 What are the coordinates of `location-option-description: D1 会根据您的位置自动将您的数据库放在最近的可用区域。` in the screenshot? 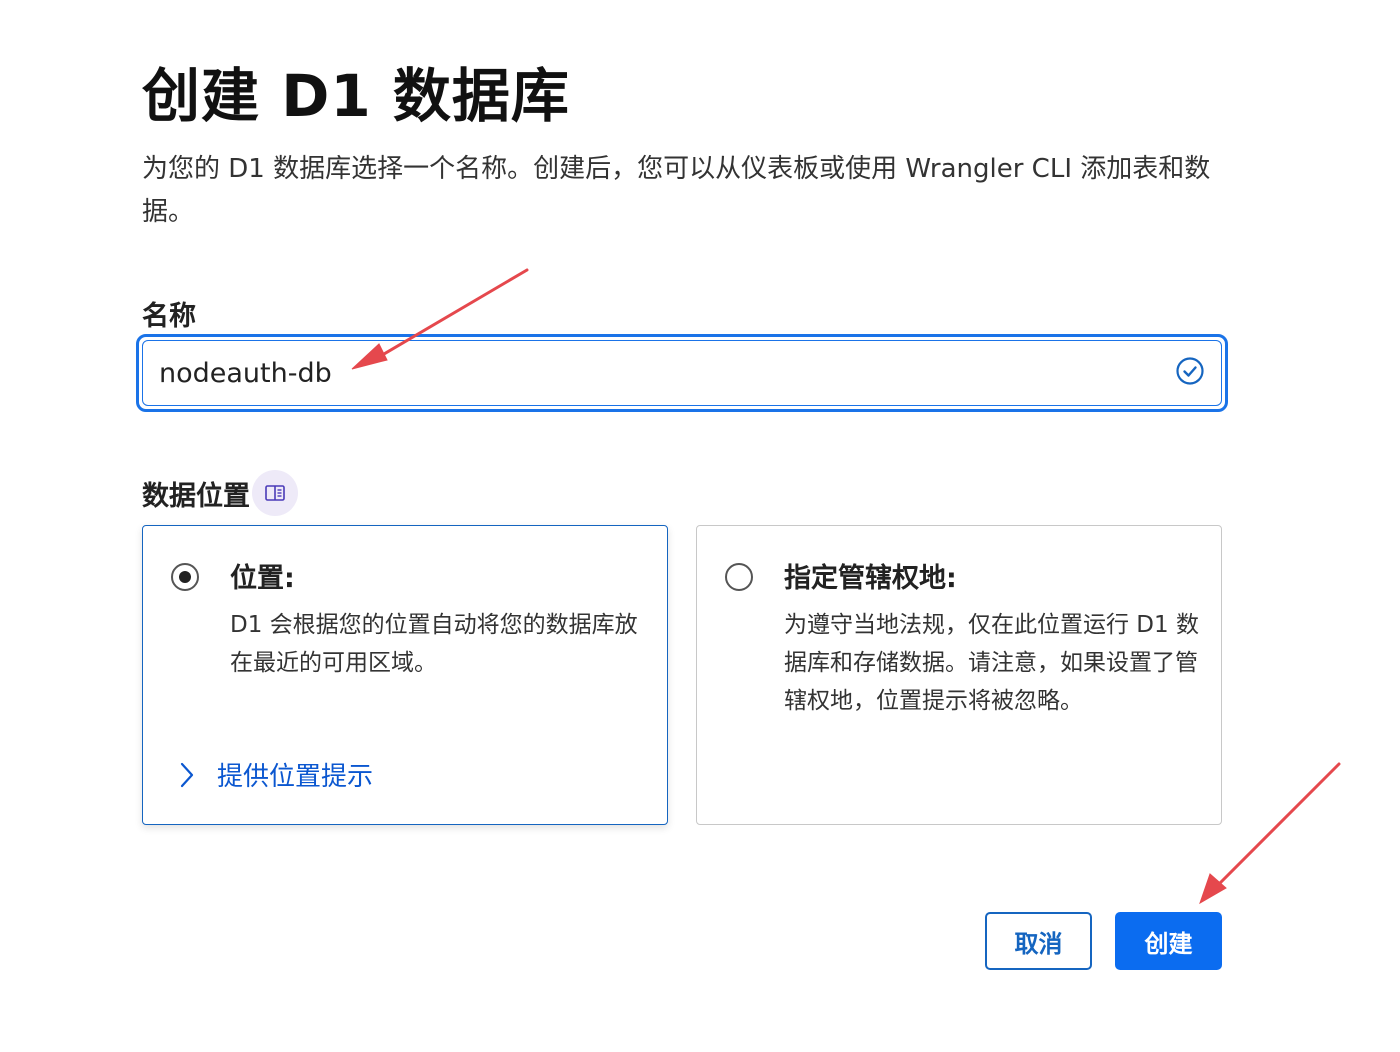 It's located at (434, 644).